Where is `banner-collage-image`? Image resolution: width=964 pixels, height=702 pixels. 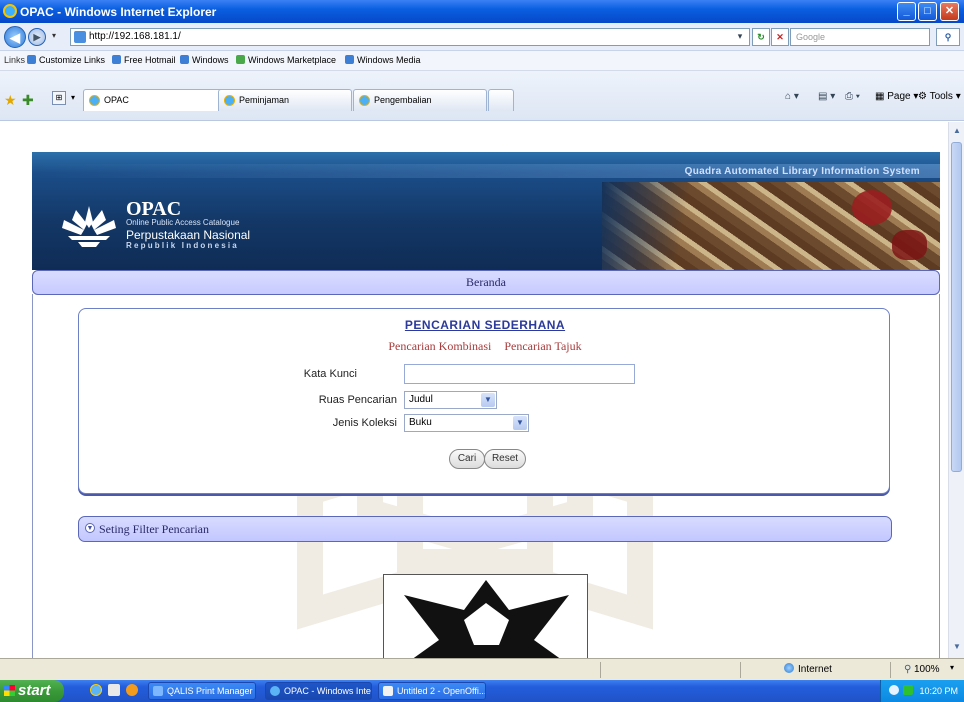
banner-collage-image is located at coordinates (771, 226).